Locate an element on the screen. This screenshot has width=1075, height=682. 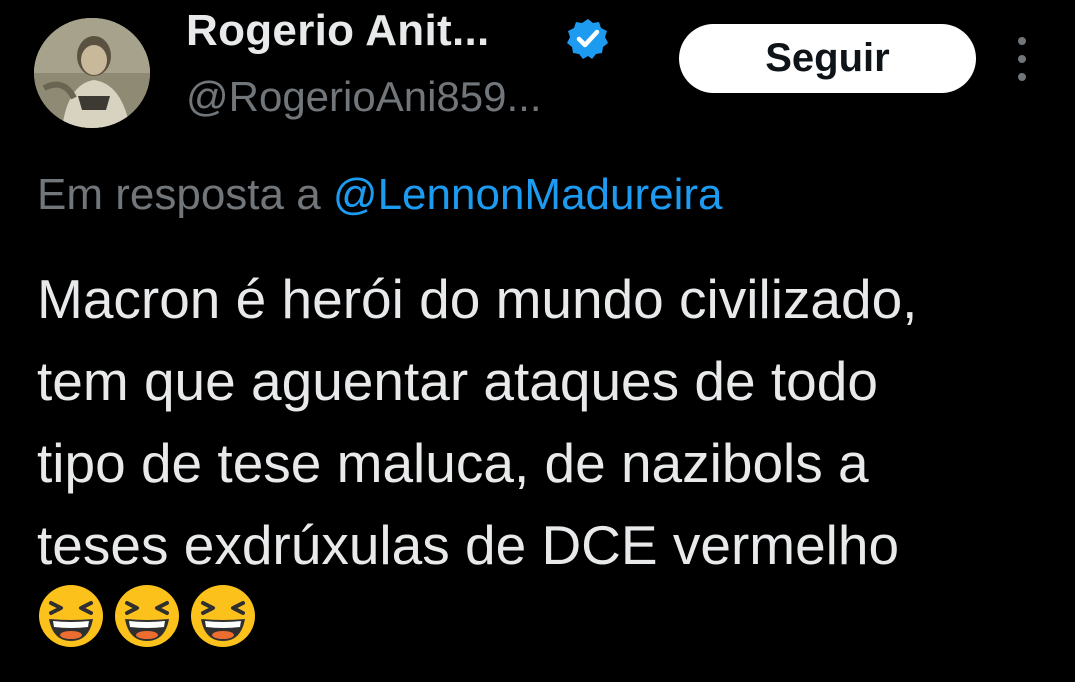
tweet-text-line: Macron é herói do mundo civilizado, is located at coordinates (477, 299).